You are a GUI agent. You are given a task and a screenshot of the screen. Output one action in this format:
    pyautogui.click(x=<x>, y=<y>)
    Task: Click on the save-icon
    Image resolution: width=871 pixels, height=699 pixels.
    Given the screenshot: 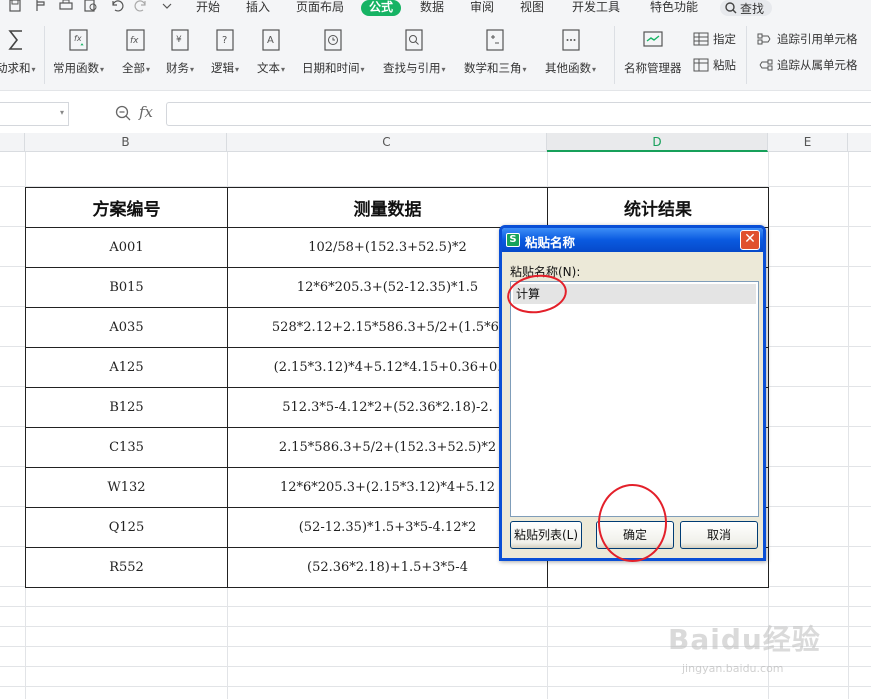 What is the action you would take?
    pyautogui.click(x=15, y=6)
    